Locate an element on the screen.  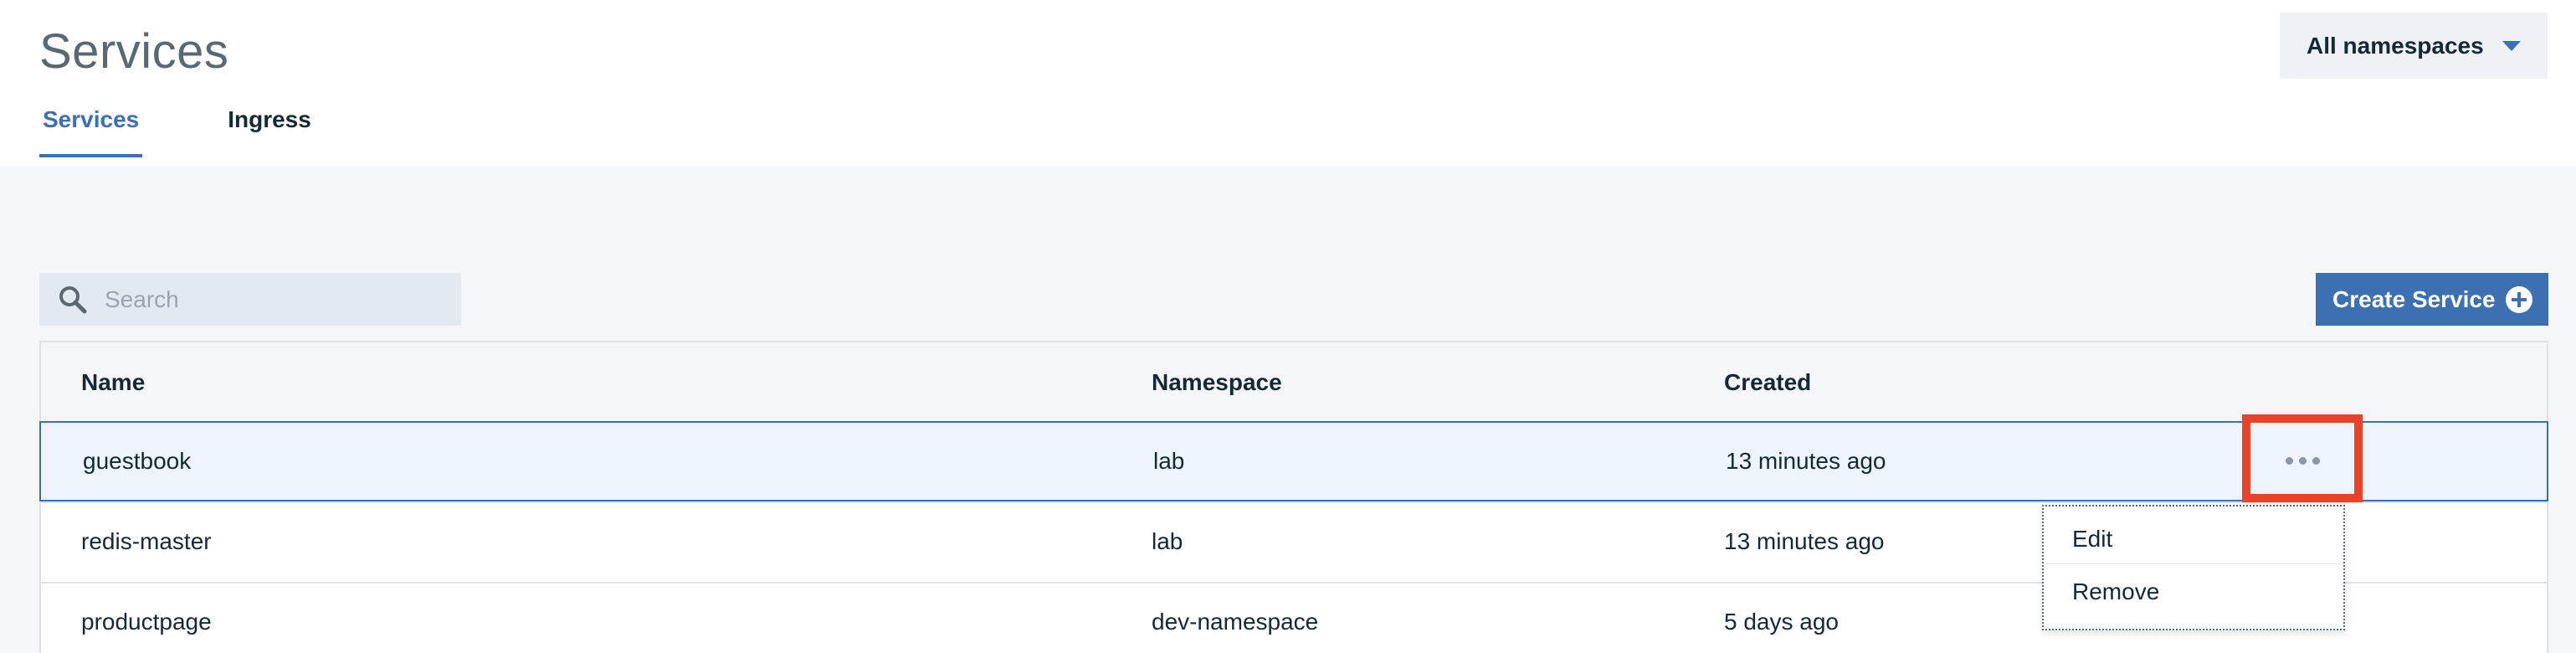
row-name: productpage is located at coordinates (146, 622).